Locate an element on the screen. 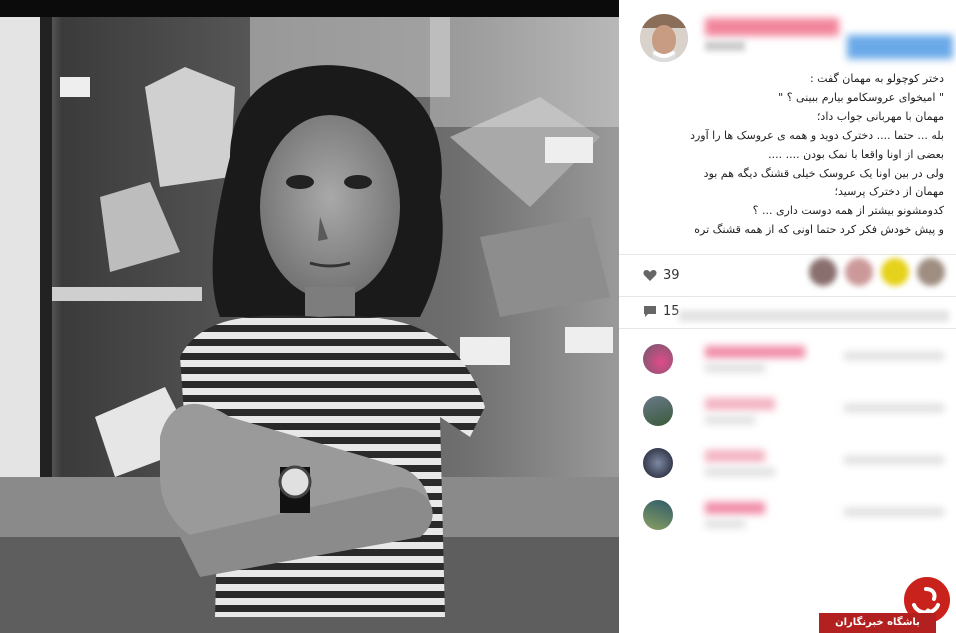  caption-line: مهمان از دخترک پرسید؛ is located at coordinates (889, 192).